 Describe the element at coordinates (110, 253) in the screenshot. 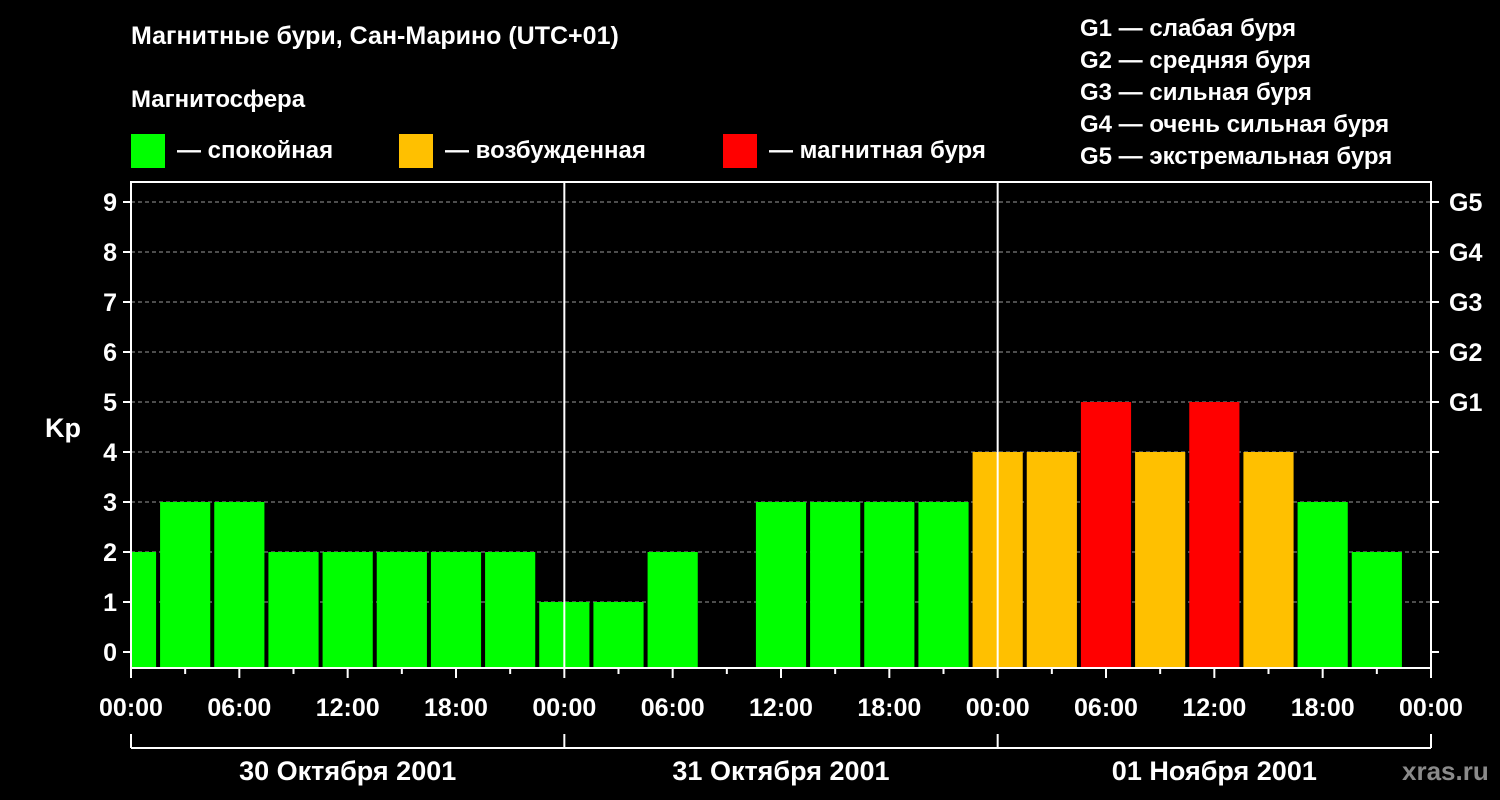

I see `y-tick-label: 8` at that location.